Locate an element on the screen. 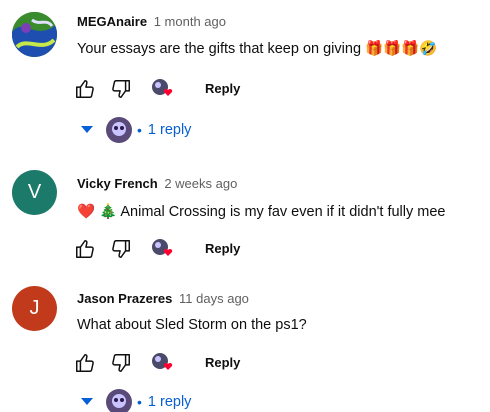  comment-meta: Jason Prazeres 11 days ago is located at coordinates (163, 298).